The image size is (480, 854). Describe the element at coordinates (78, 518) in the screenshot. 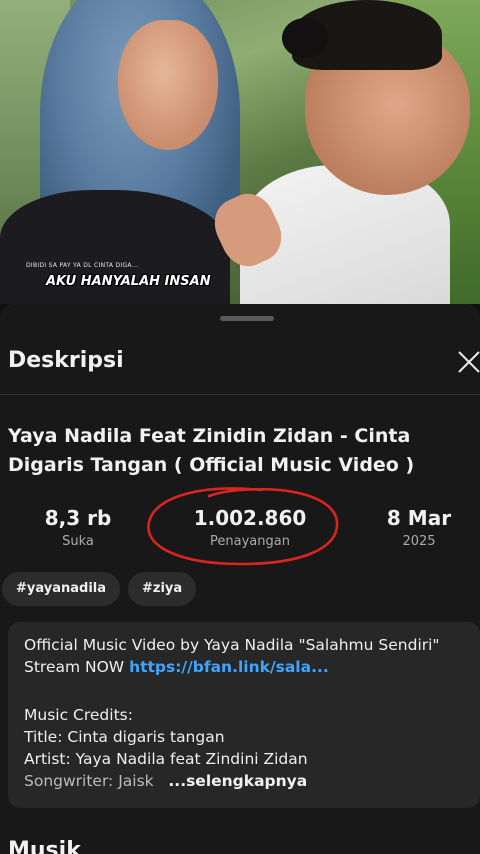

I see `likes-count: 8,3 rb` at that location.